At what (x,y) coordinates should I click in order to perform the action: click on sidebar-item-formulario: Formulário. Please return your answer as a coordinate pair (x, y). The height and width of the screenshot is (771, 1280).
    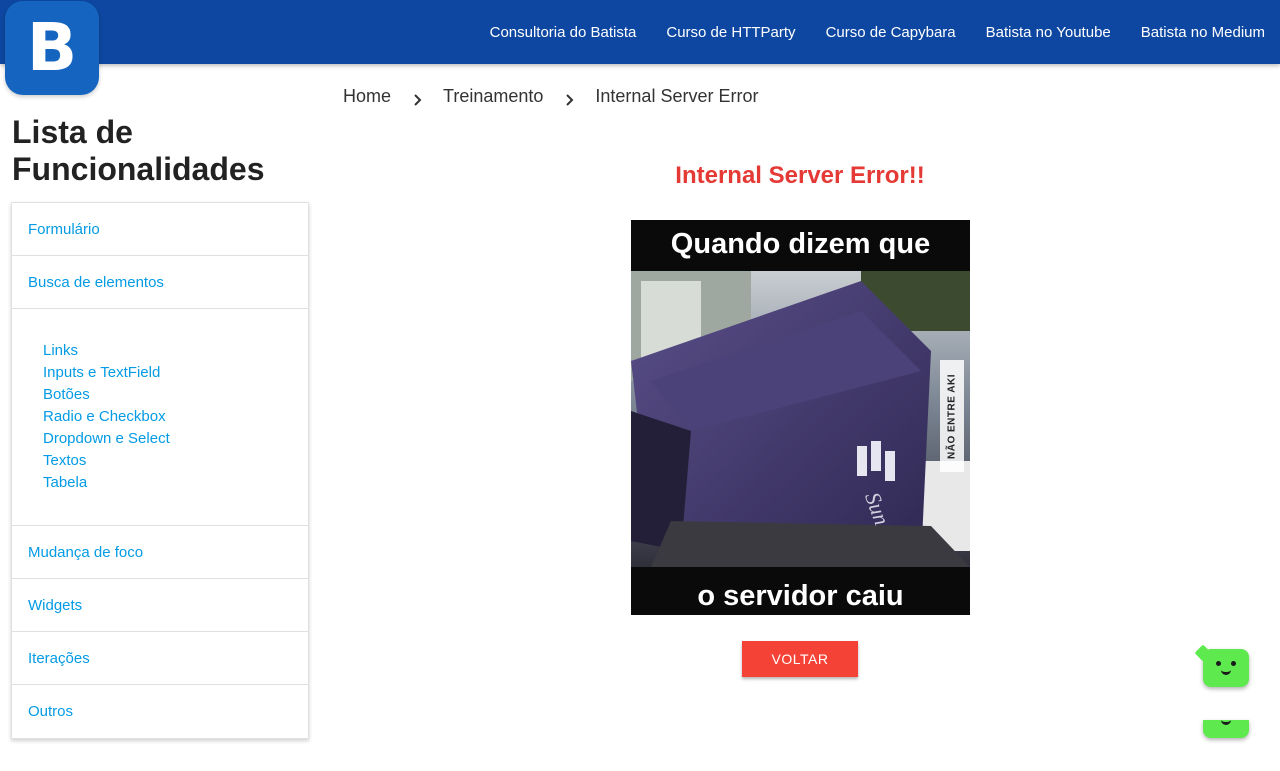
    Looking at the image, I should click on (160, 229).